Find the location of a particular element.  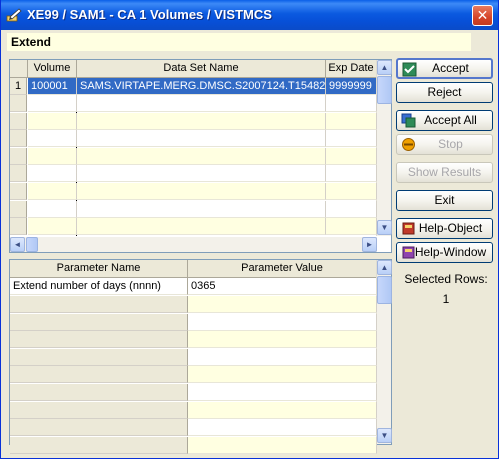

accept-icon is located at coordinates (409, 69).